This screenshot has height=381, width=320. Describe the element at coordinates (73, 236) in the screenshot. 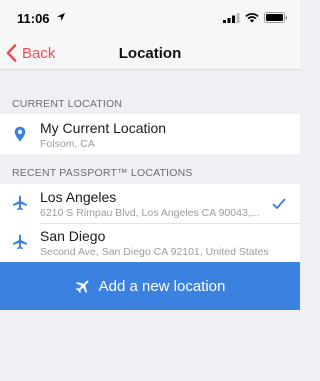

I see `location-title: San Diego` at that location.